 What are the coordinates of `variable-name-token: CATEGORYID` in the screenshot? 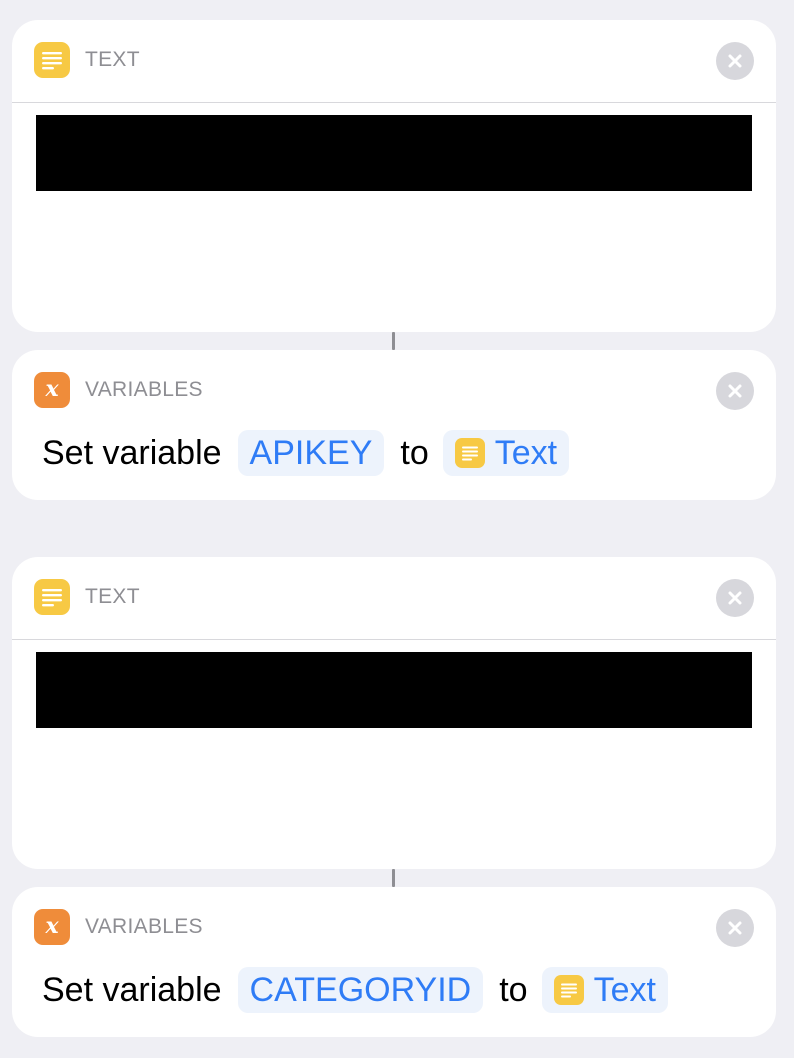 It's located at (360, 990).